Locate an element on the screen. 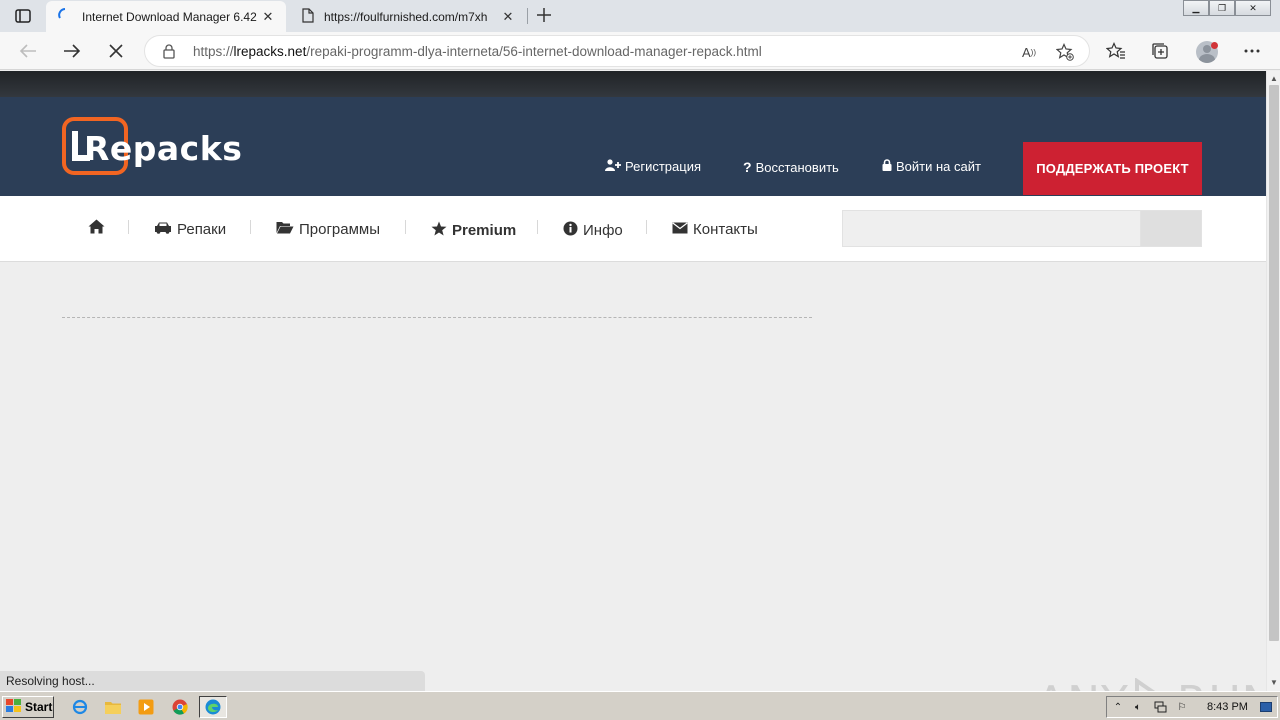 Image resolution: width=1280 pixels, height=720 pixels. more-options-icon is located at coordinates (1252, 51).